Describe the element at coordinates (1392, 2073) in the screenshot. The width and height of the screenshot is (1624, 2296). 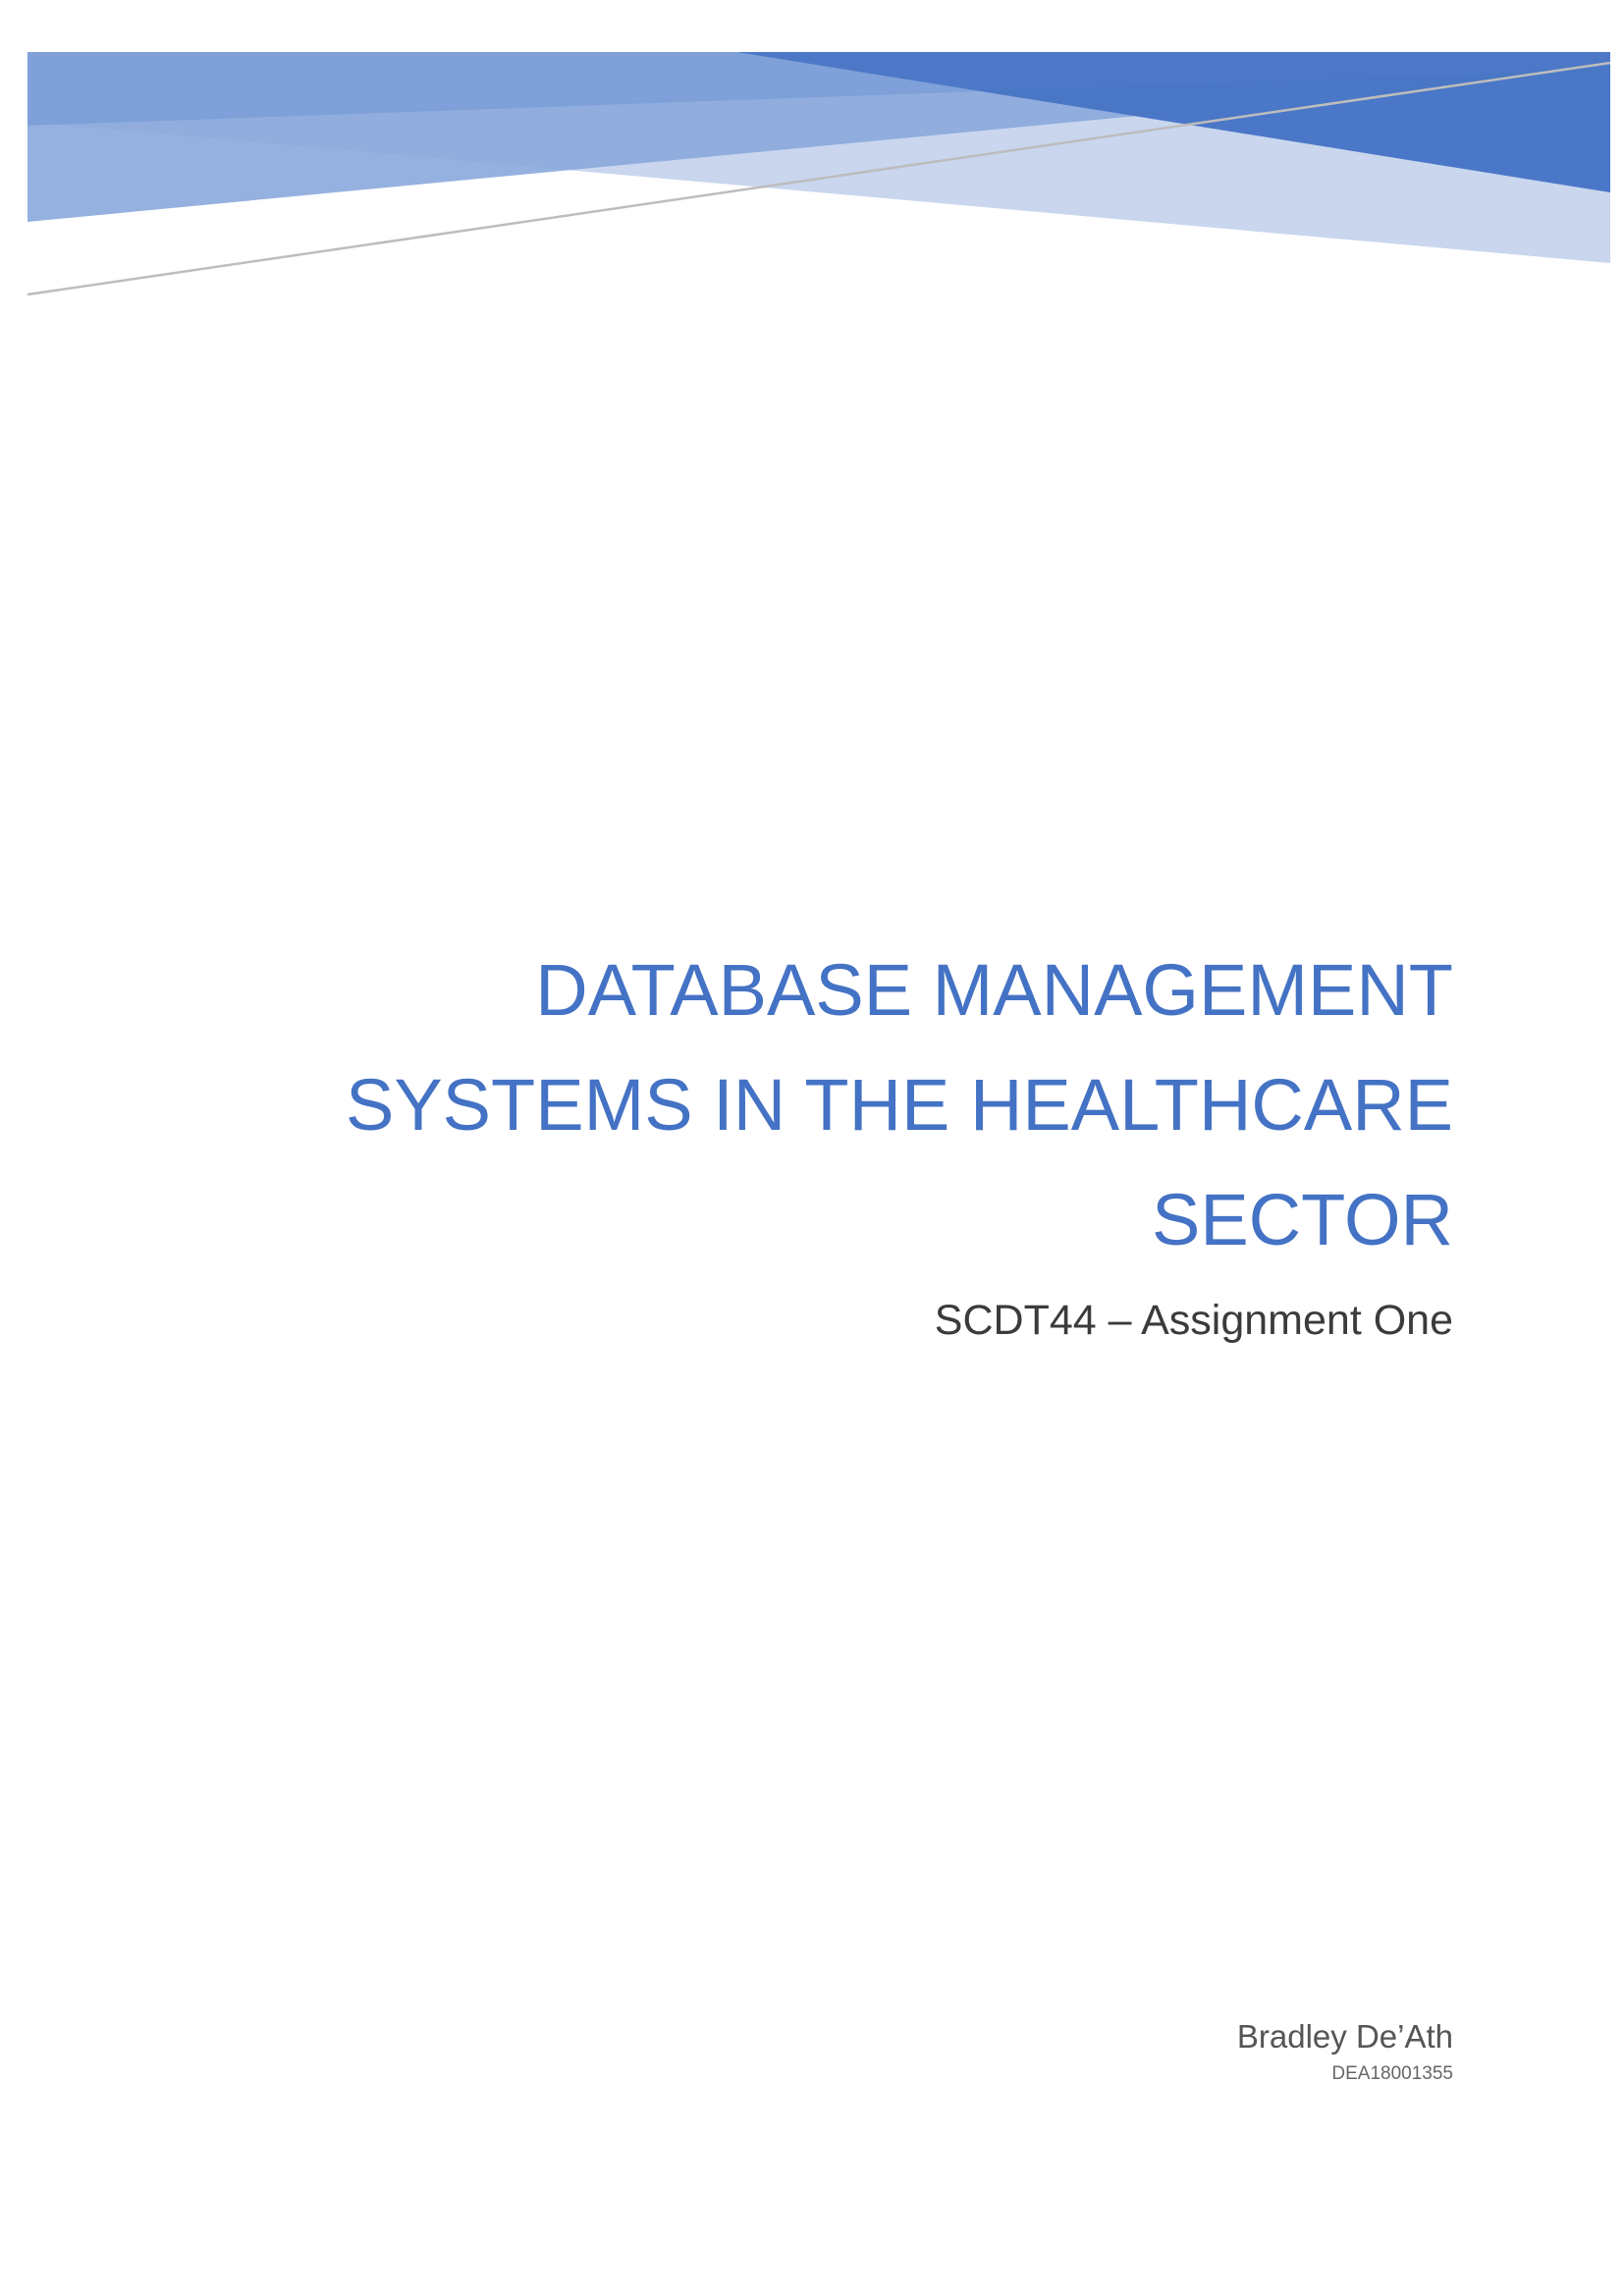
I see `student-id: DEA18001355` at that location.